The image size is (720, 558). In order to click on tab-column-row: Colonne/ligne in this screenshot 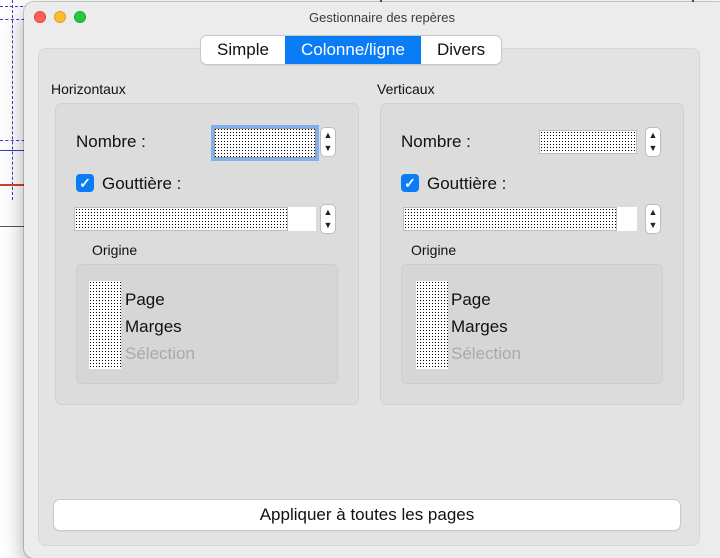, I will do `click(352, 50)`.